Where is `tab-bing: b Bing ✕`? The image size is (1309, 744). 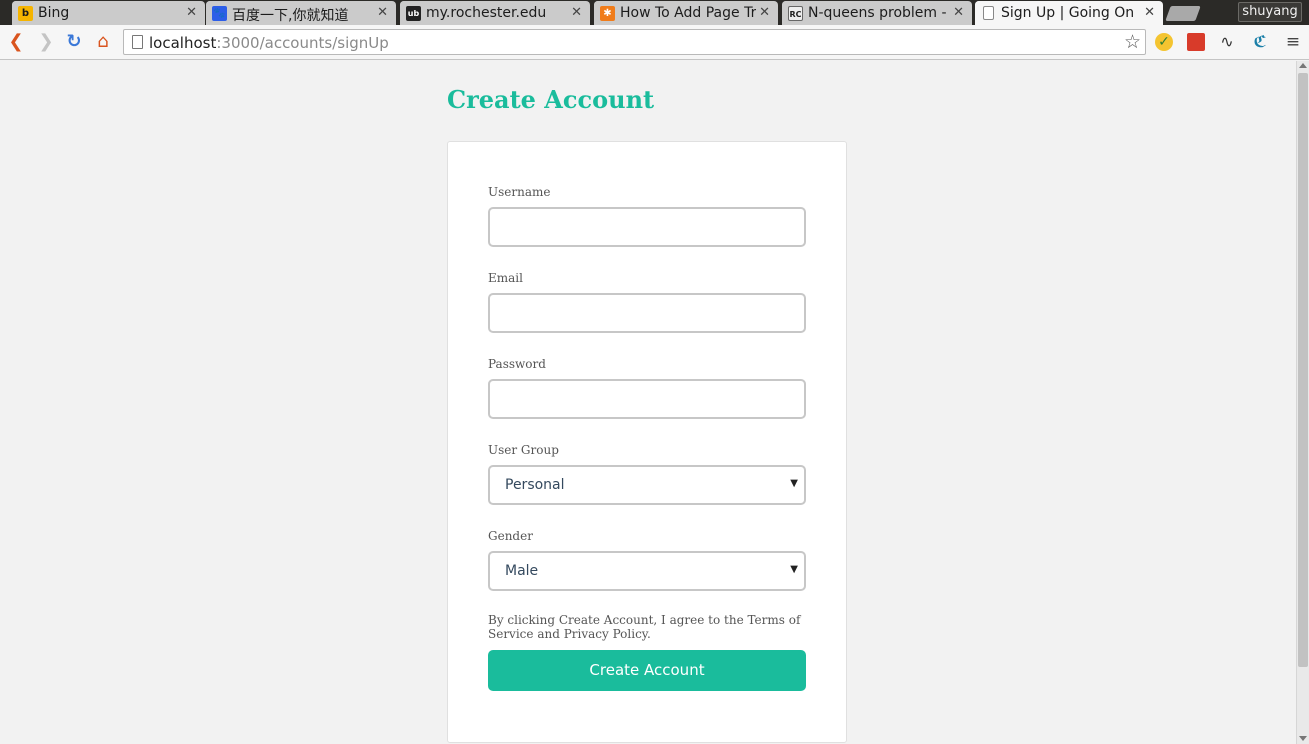 tab-bing: b Bing ✕ is located at coordinates (108, 13).